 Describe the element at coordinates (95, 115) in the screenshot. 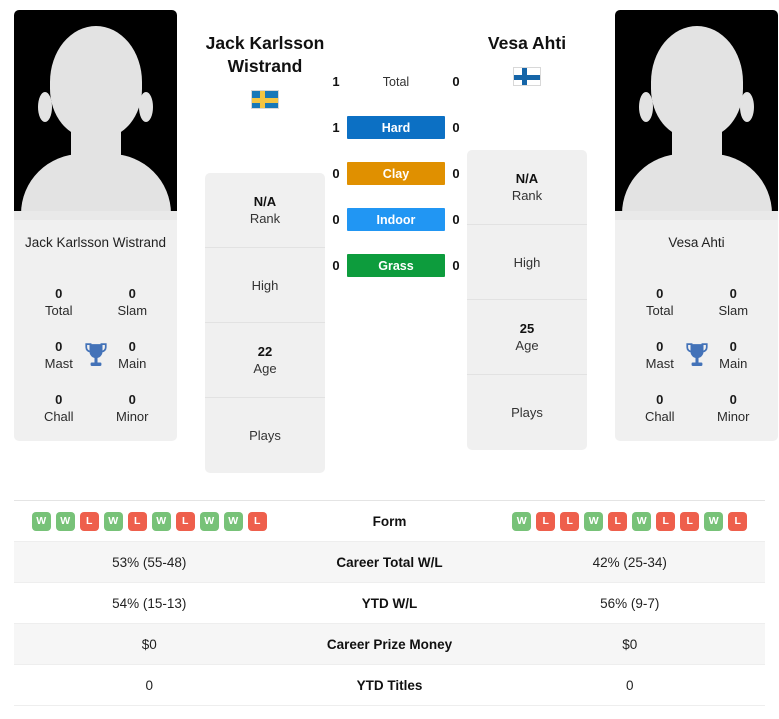

I see `avatar-silhouette-icon` at that location.